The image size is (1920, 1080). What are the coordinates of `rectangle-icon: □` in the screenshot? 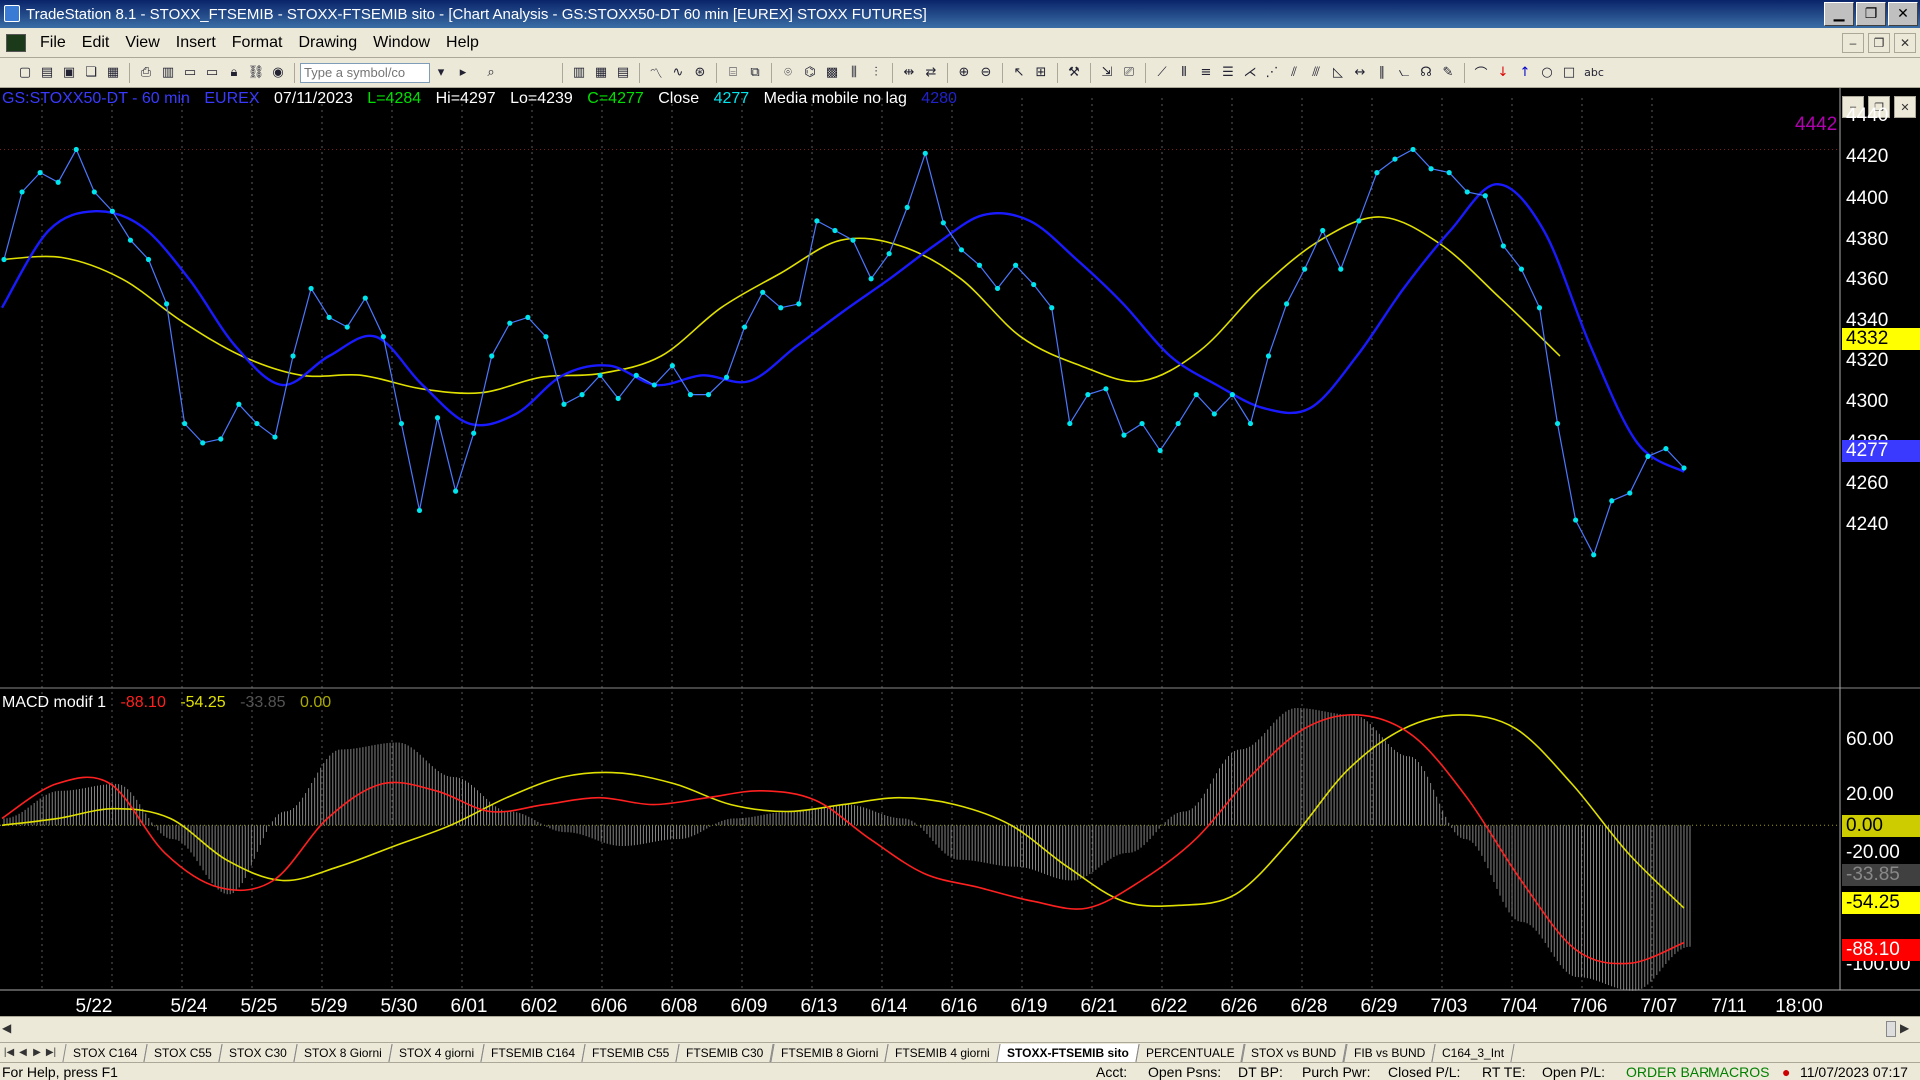 It's located at (1569, 73).